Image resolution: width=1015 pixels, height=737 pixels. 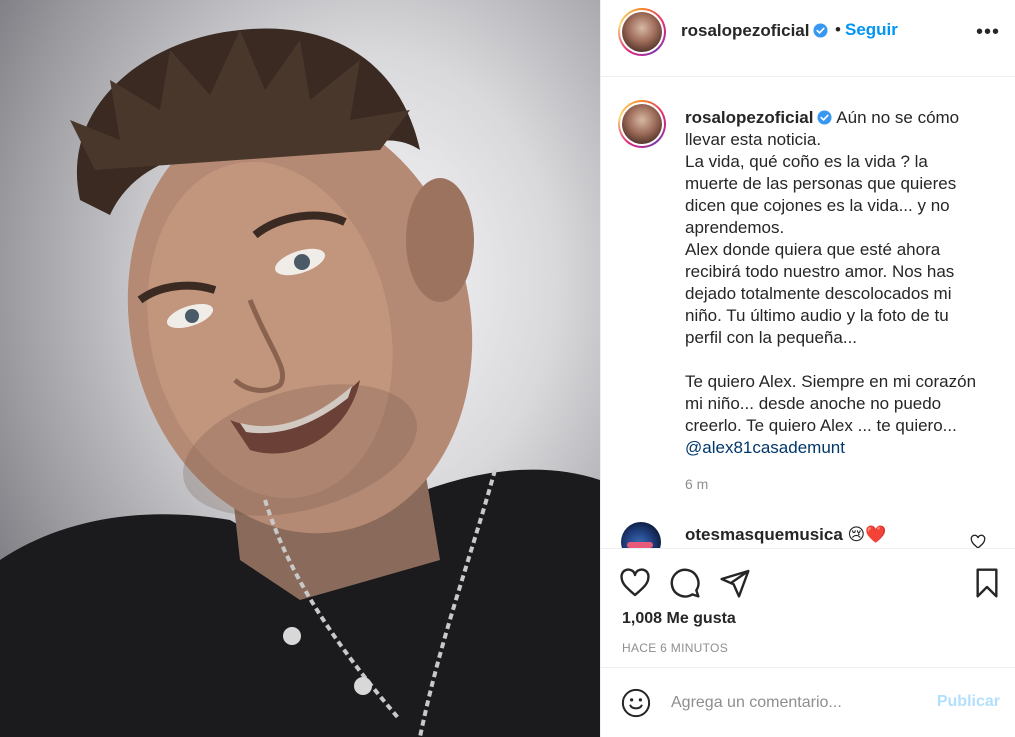 What do you see at coordinates (642, 124) in the screenshot?
I see `caption-author-avatar` at bounding box center [642, 124].